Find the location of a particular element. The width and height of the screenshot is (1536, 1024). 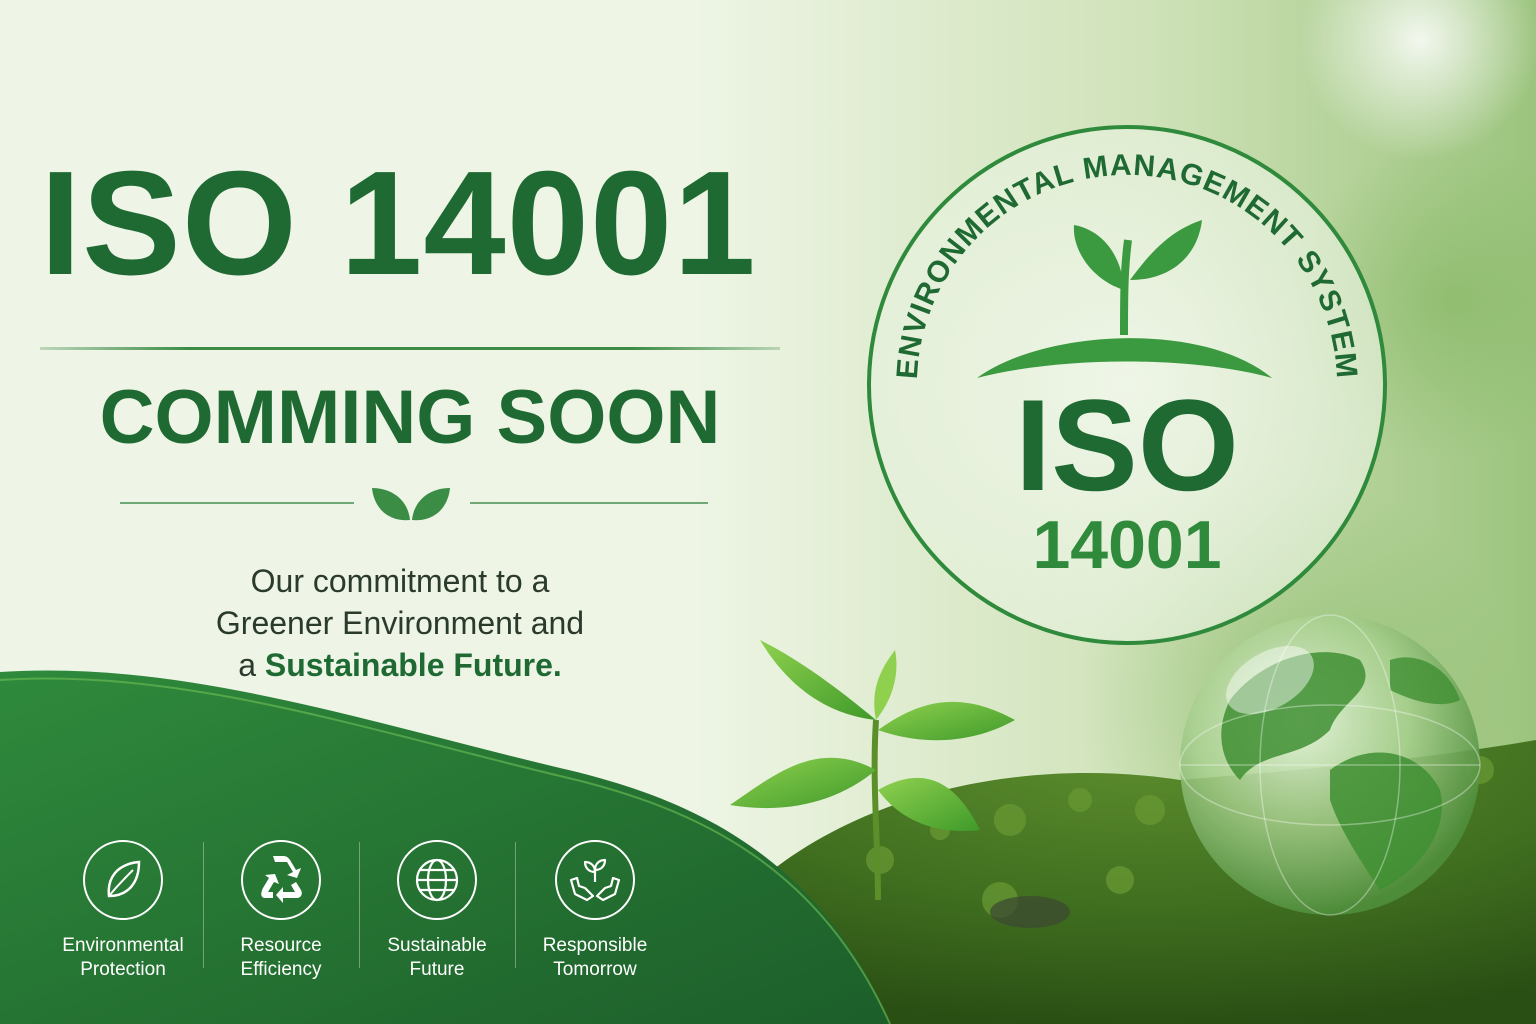

feature-label-line2: Efficiency is located at coordinates (281, 969).